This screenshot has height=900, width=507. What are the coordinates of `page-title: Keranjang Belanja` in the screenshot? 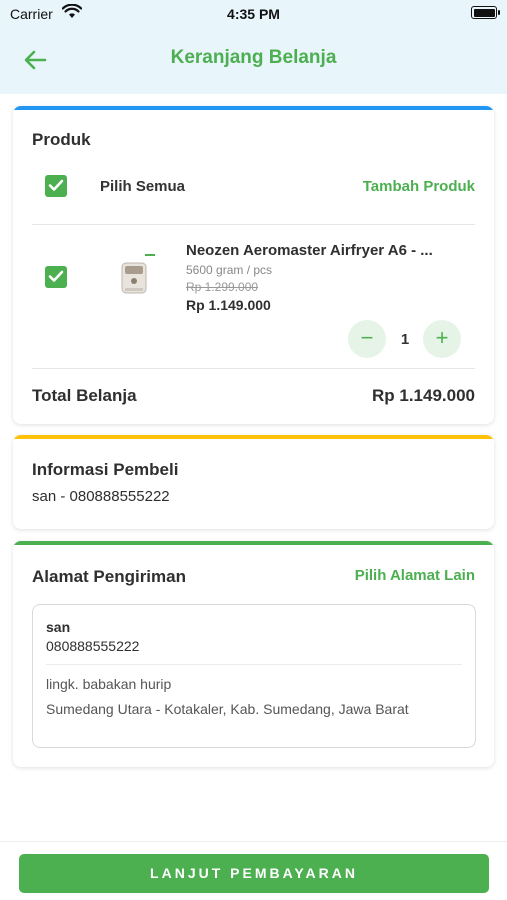 It's located at (253, 57).